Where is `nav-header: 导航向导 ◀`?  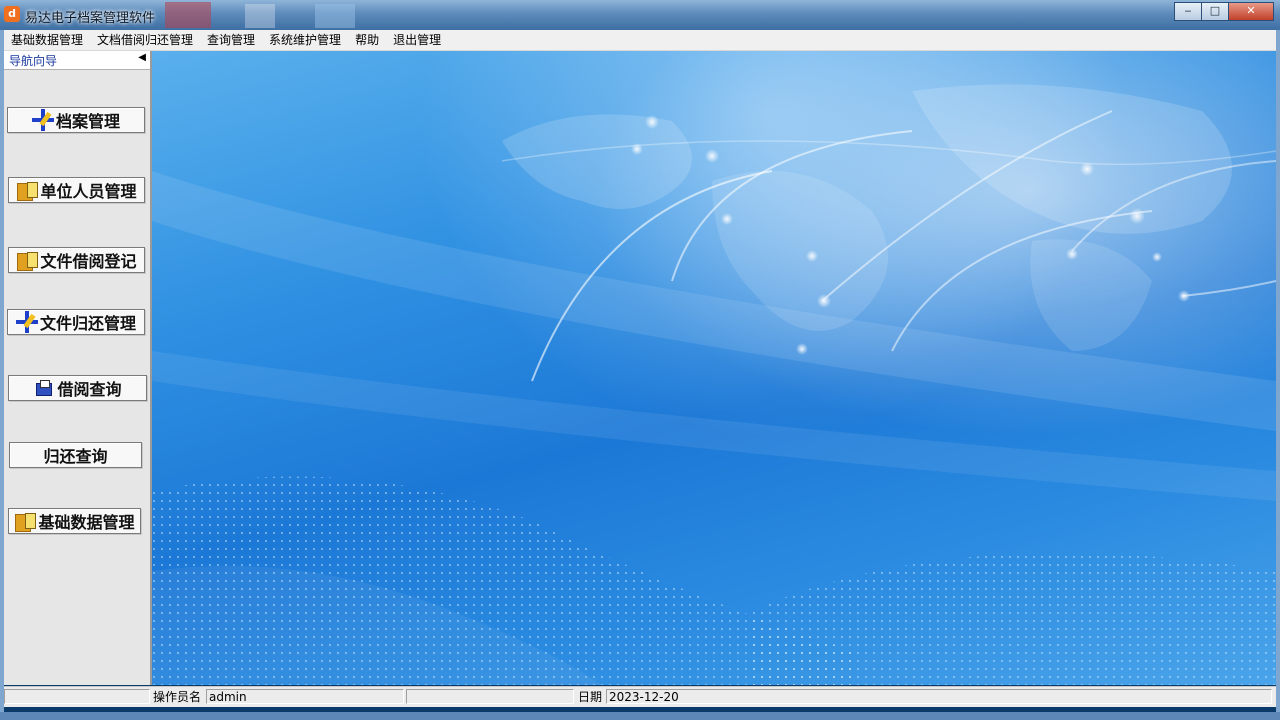 nav-header: 导航向导 ◀ is located at coordinates (77, 60).